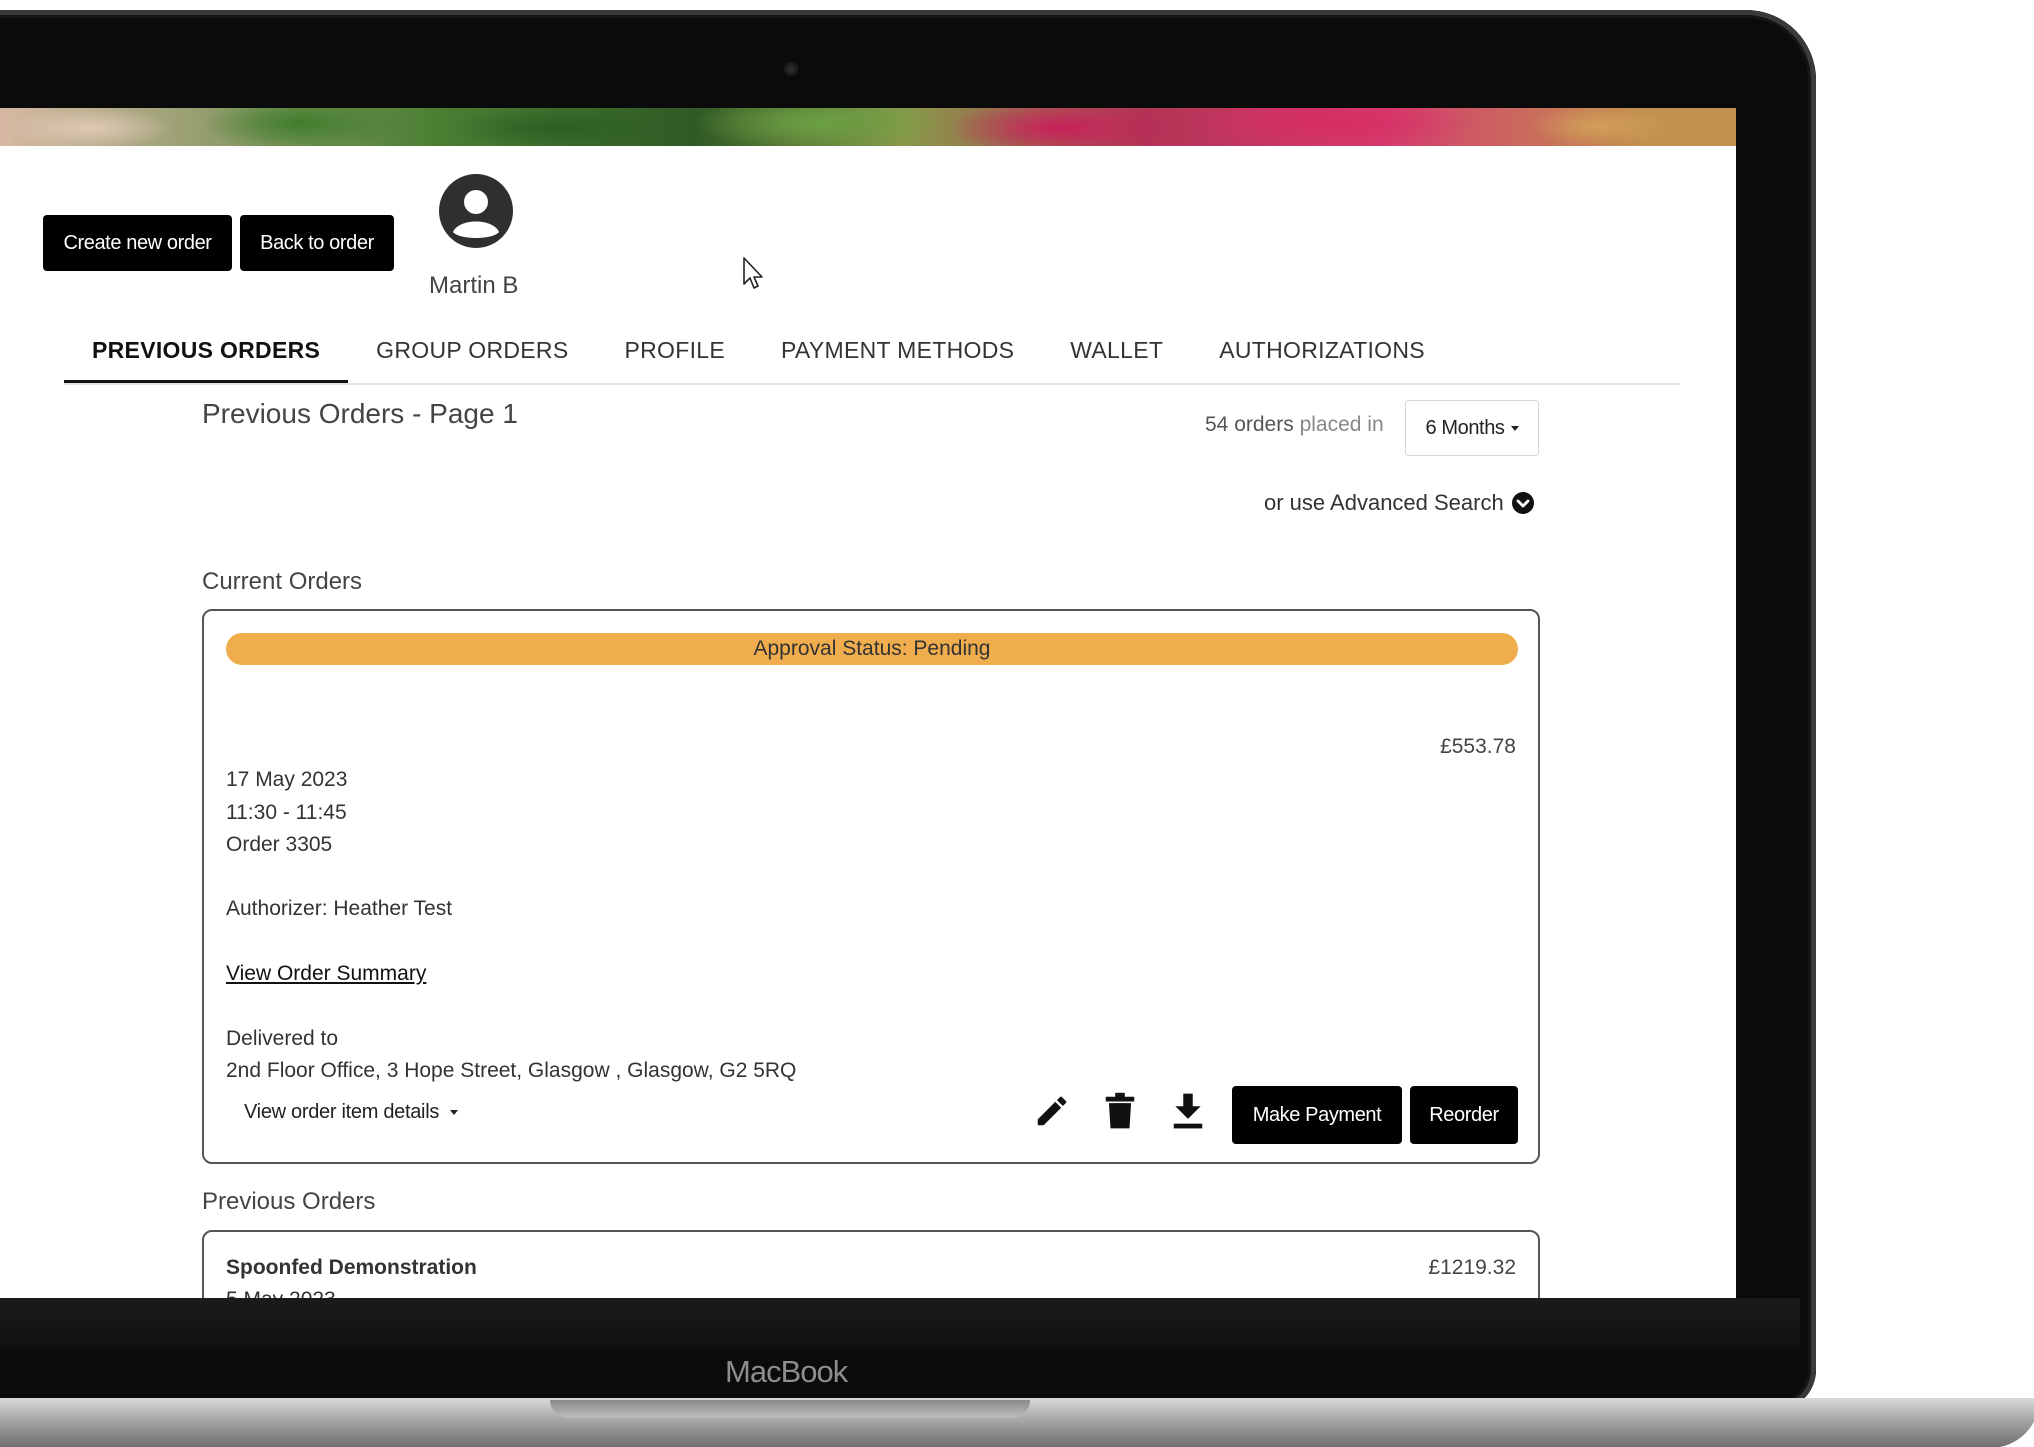  Describe the element at coordinates (872, 384) in the screenshot. I see `tabs-divider` at that location.